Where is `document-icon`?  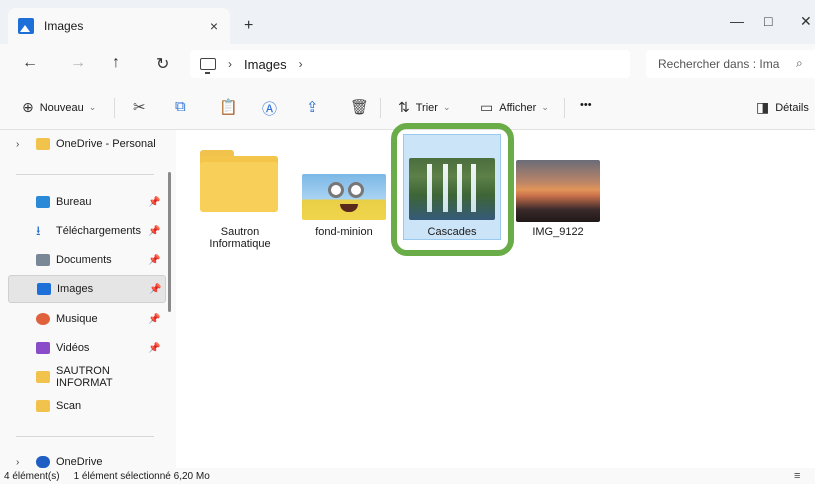 document-icon is located at coordinates (43, 260).